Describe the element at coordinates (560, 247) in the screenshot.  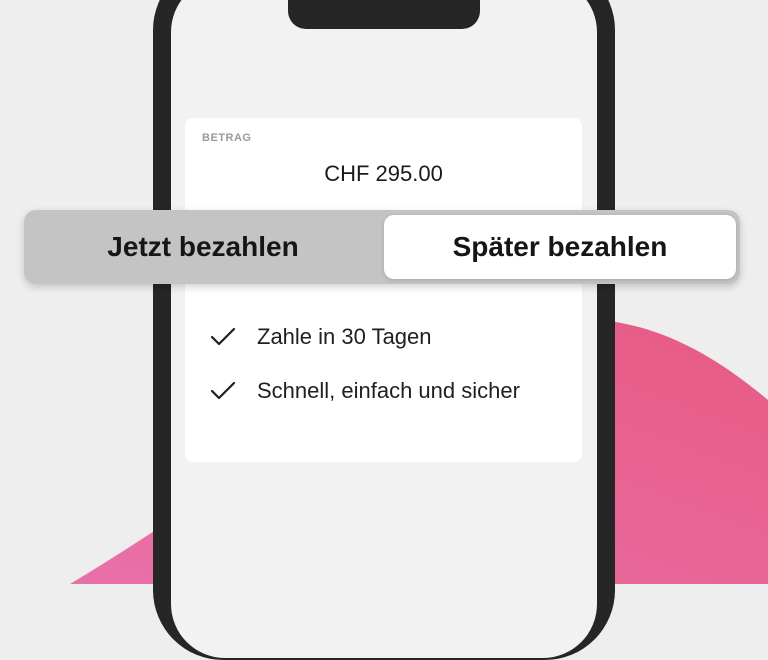
I see `pay-later-option: Später bezahlen` at that location.